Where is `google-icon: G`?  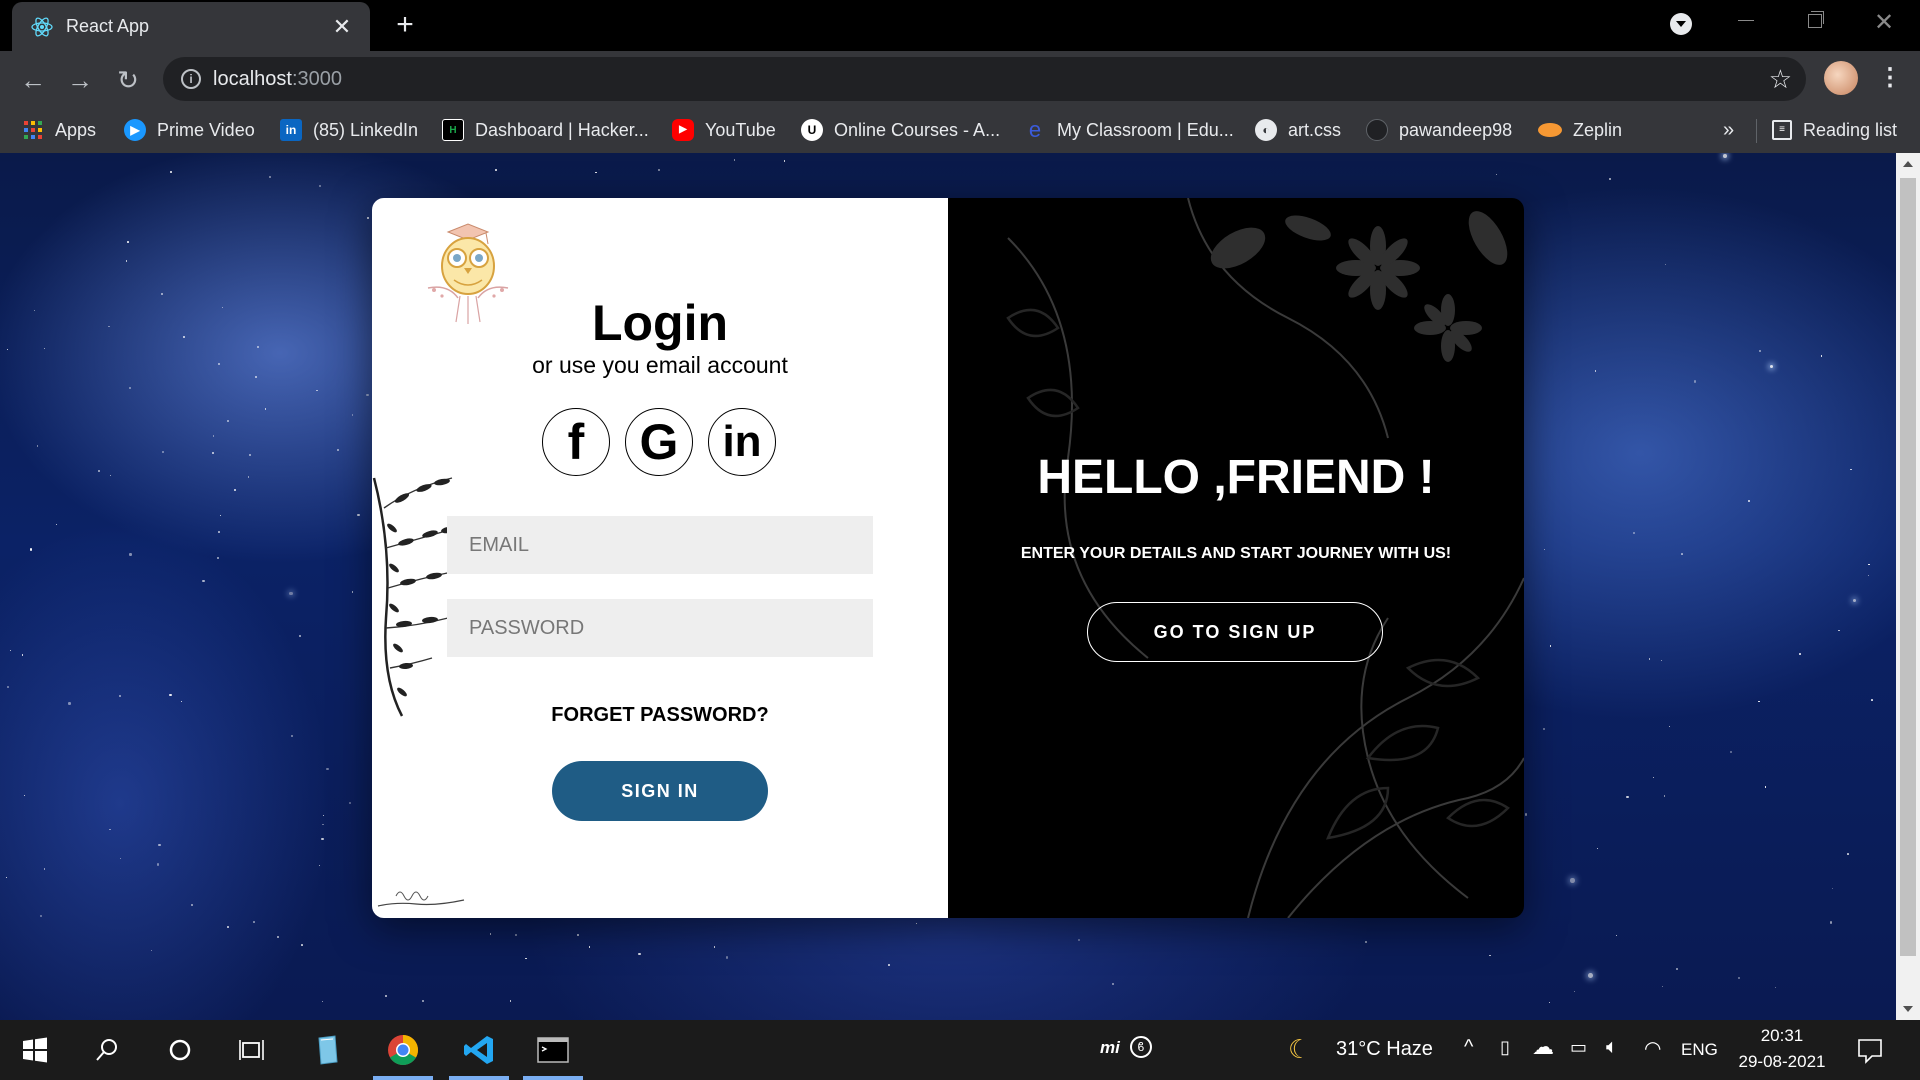
google-icon: G is located at coordinates (659, 442).